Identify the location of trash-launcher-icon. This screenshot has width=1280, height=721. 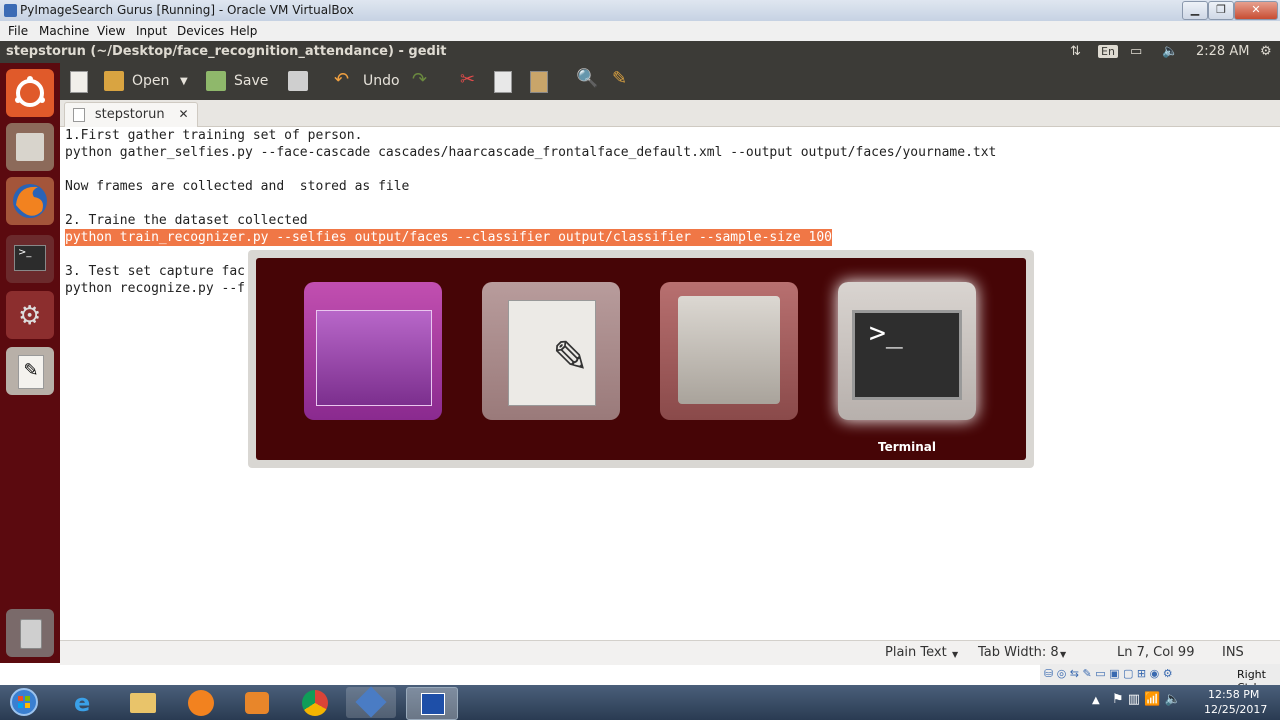
(30, 633).